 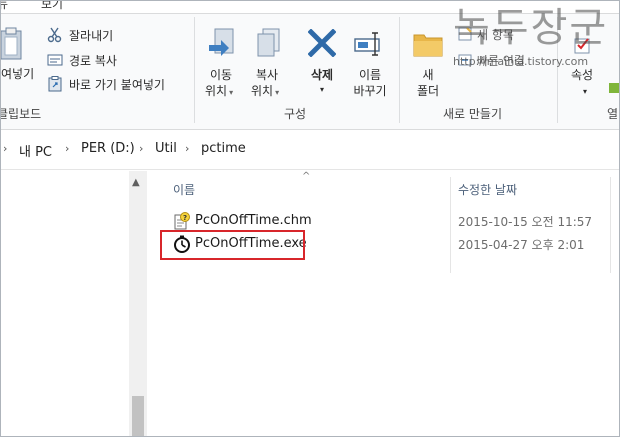 What do you see at coordinates (55, 60) in the screenshot?
I see `copy-path-icon` at bounding box center [55, 60].